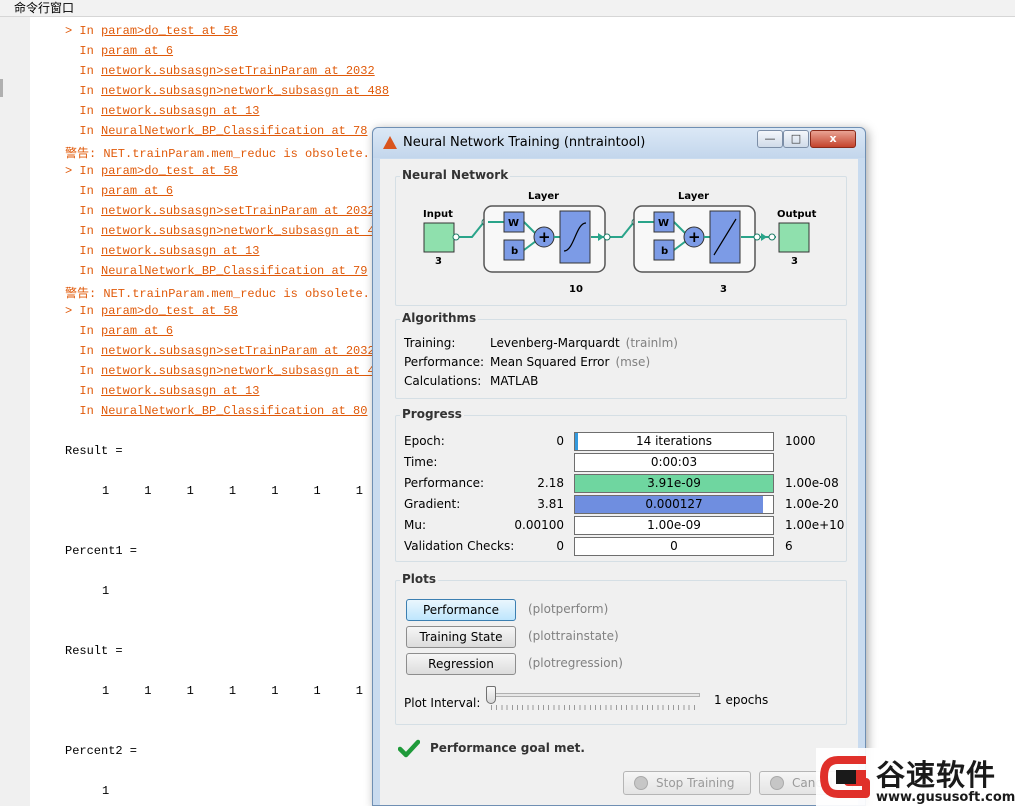  What do you see at coordinates (794, 237) in the screenshot?
I see `output-block` at bounding box center [794, 237].